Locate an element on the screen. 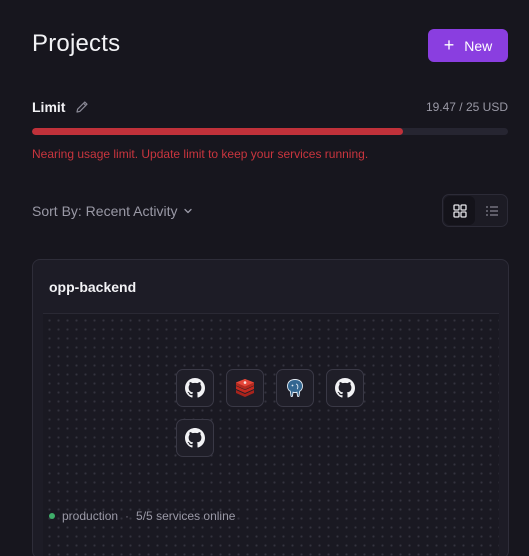  postgres-icon is located at coordinates (295, 388).